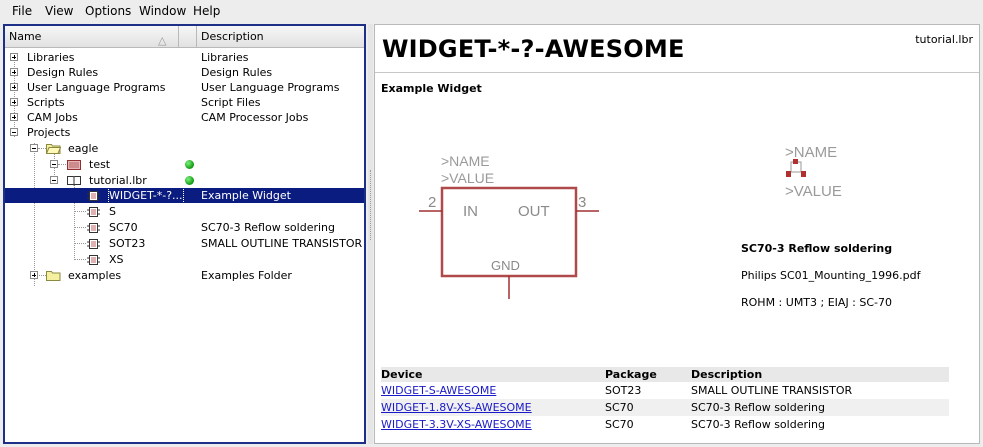  Describe the element at coordinates (491, 11) in the screenshot. I see `menu-bar: File View Options Window Help` at that location.